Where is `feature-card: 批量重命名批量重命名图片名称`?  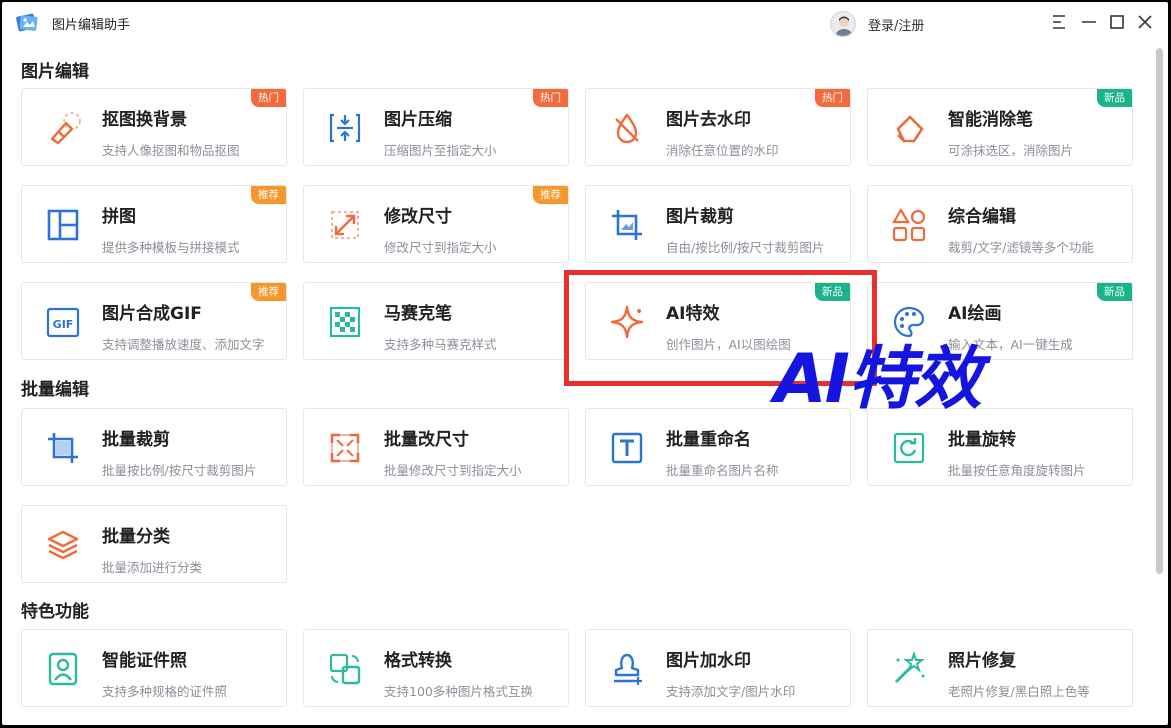 feature-card: 批量重命名批量重命名图片名称 is located at coordinates (718, 447).